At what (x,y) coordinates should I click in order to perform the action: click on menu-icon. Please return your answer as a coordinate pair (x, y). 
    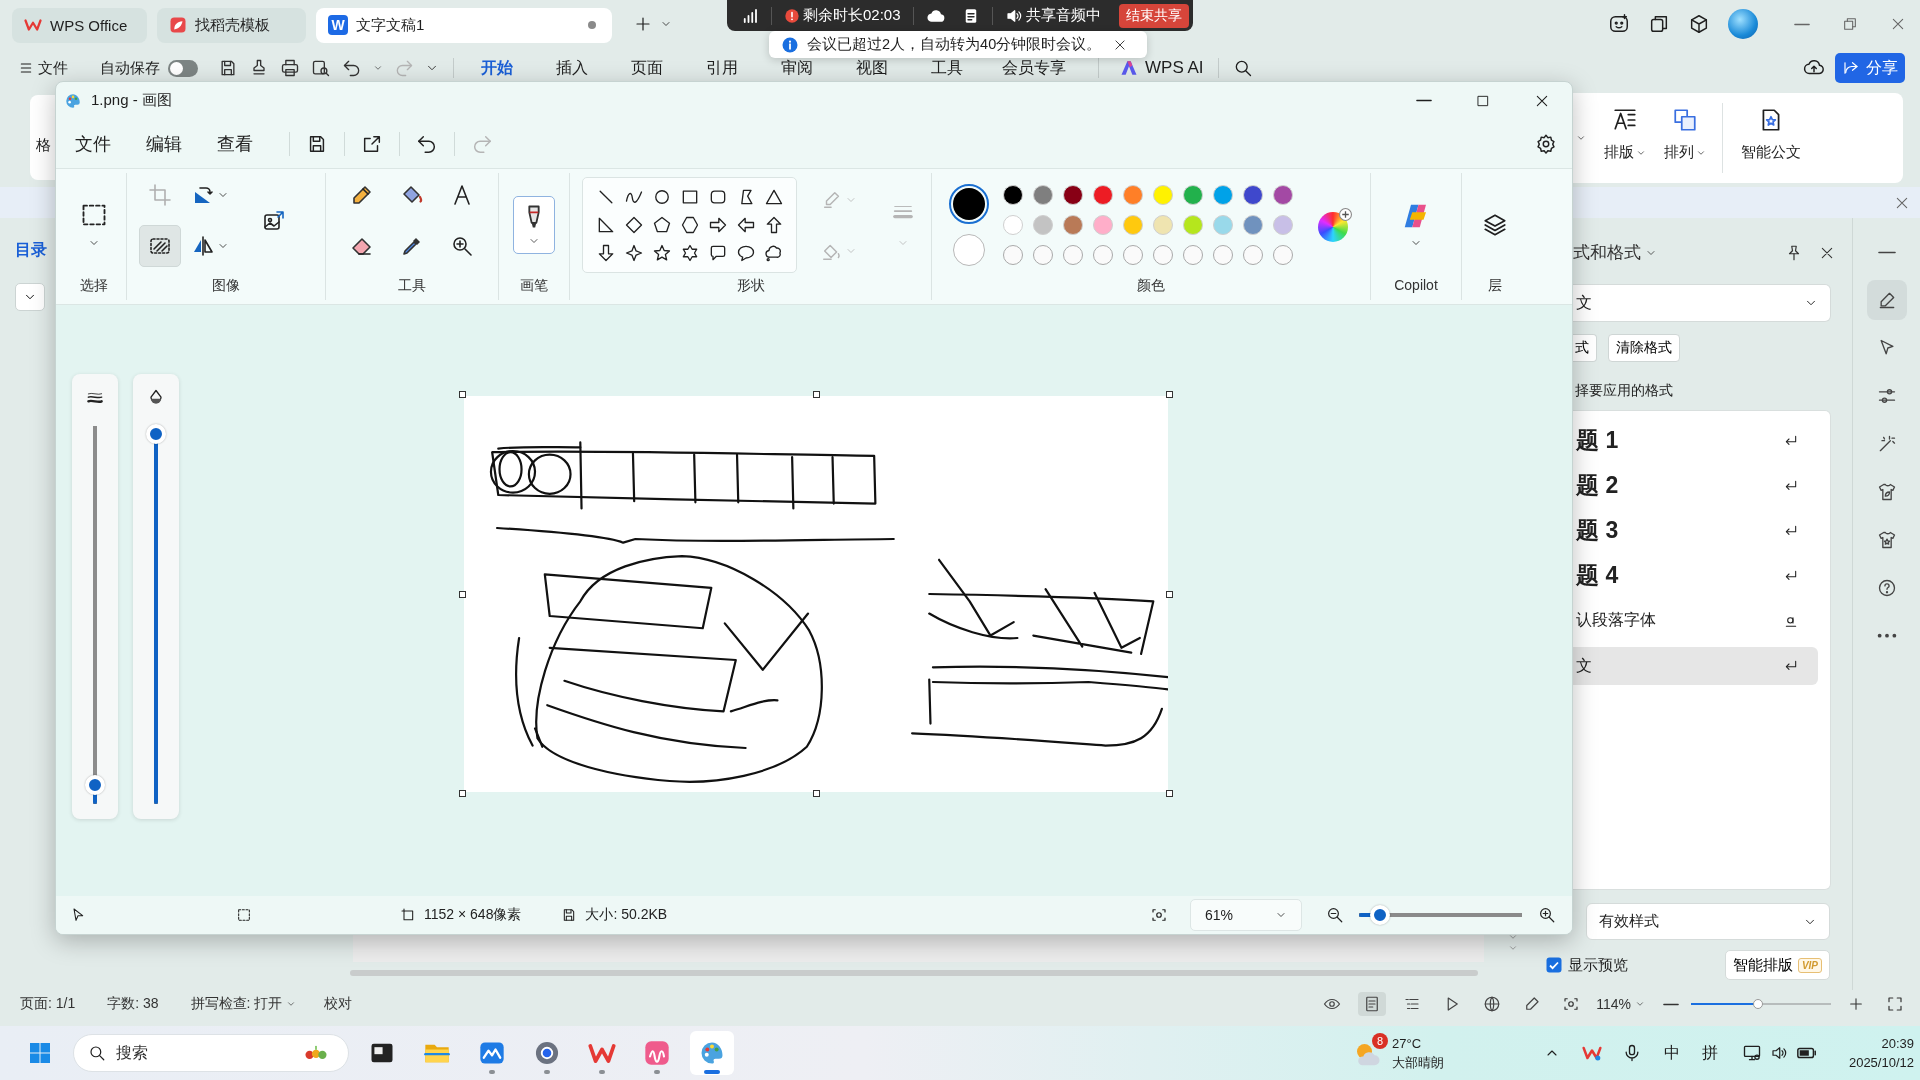
    Looking at the image, I should click on (26, 68).